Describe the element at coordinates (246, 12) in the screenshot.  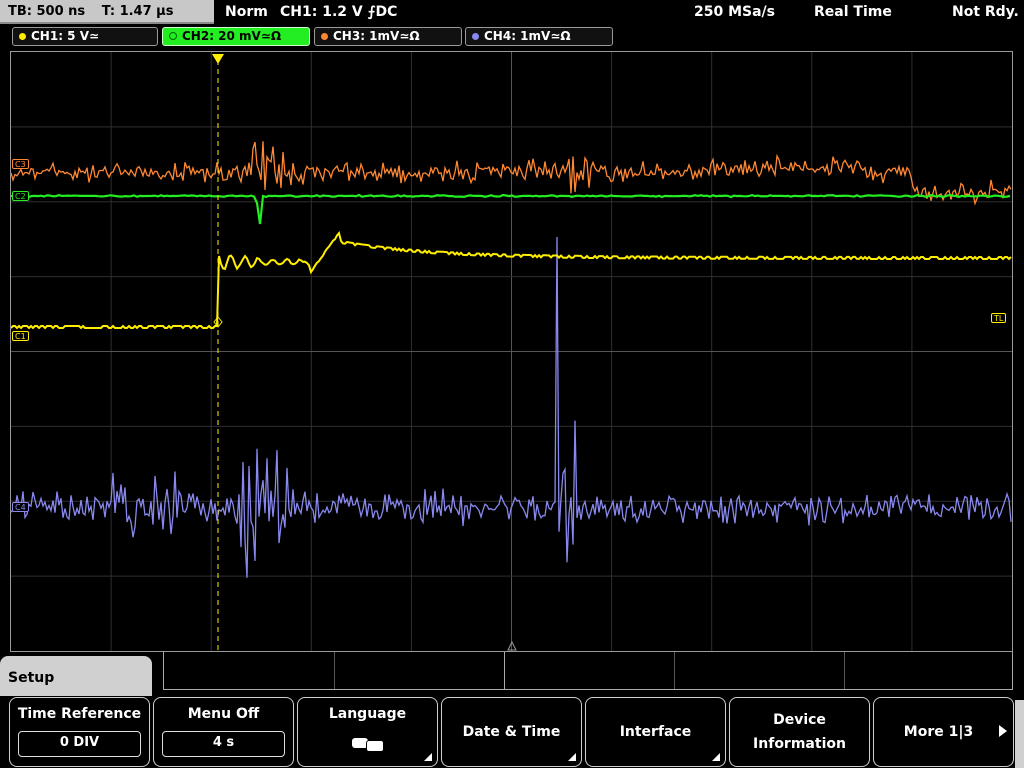
I see `trigger-mode: Norm` at that location.